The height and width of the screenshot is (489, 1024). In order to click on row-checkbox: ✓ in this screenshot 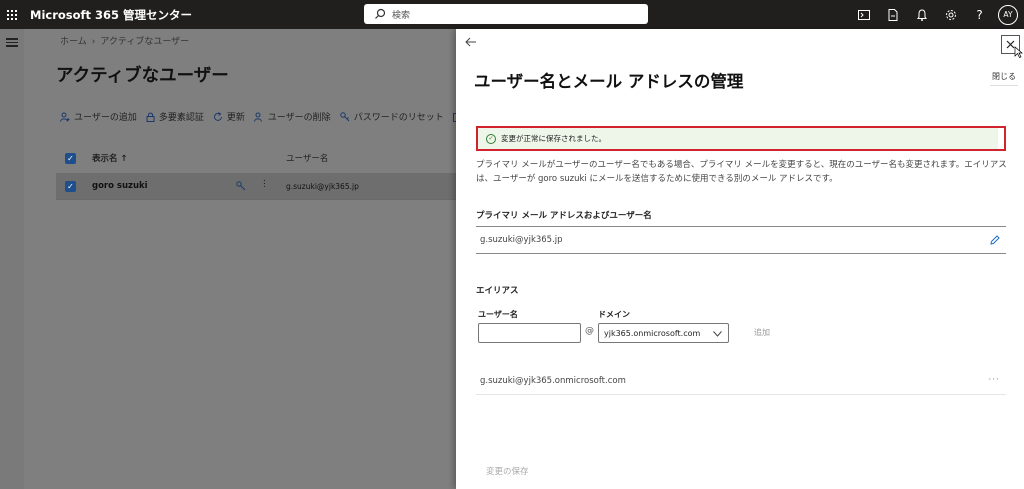, I will do `click(70, 186)`.